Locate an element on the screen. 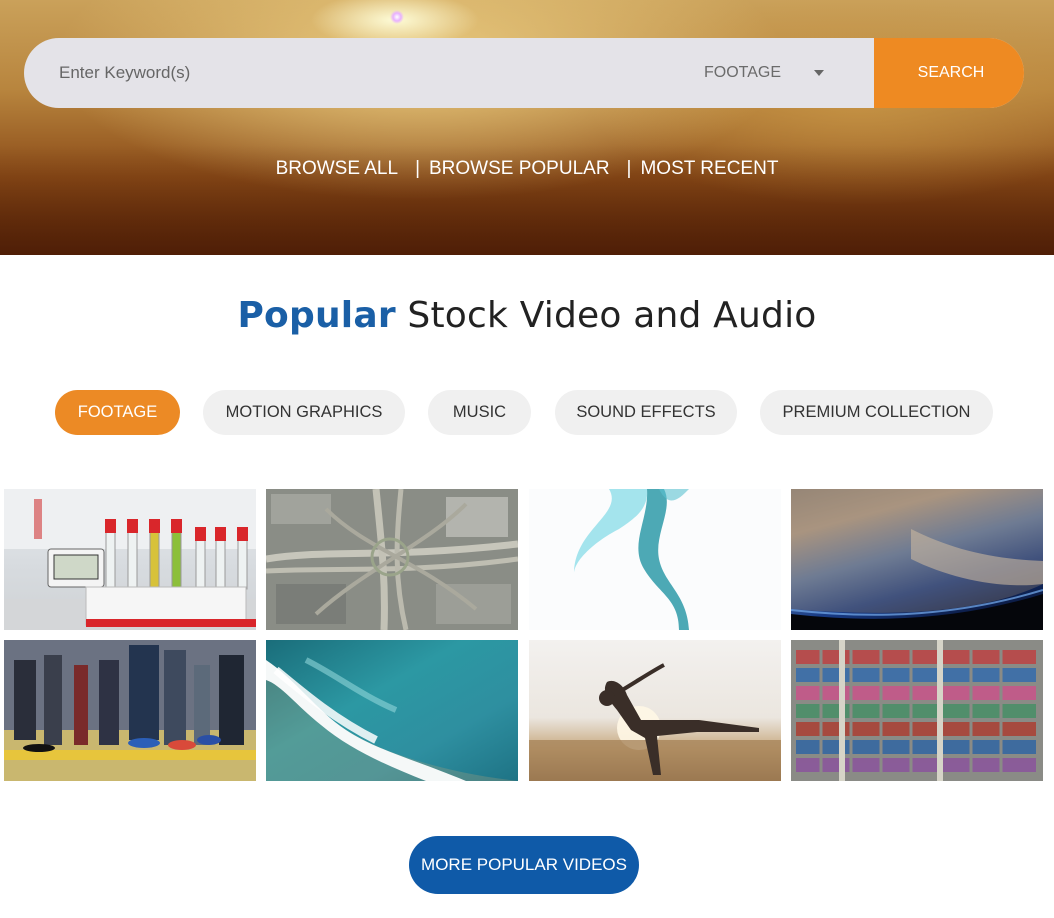 The height and width of the screenshot is (918, 1054). browse-popular-link: BROWSE POPULAR is located at coordinates (519, 169).